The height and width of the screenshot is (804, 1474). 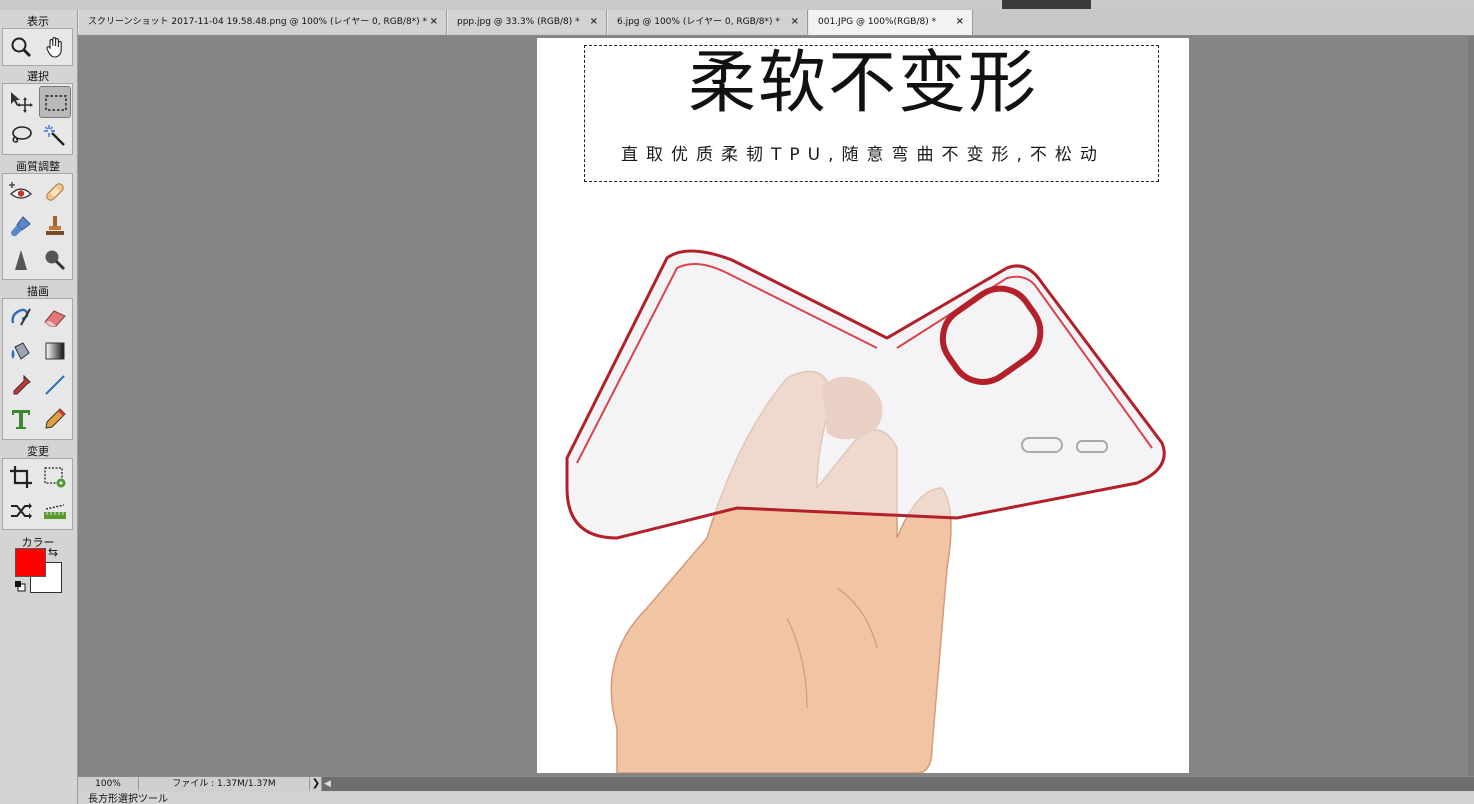 What do you see at coordinates (776, 798) in the screenshot?
I see `tool-hint-bar: 長方形選択ツール` at bounding box center [776, 798].